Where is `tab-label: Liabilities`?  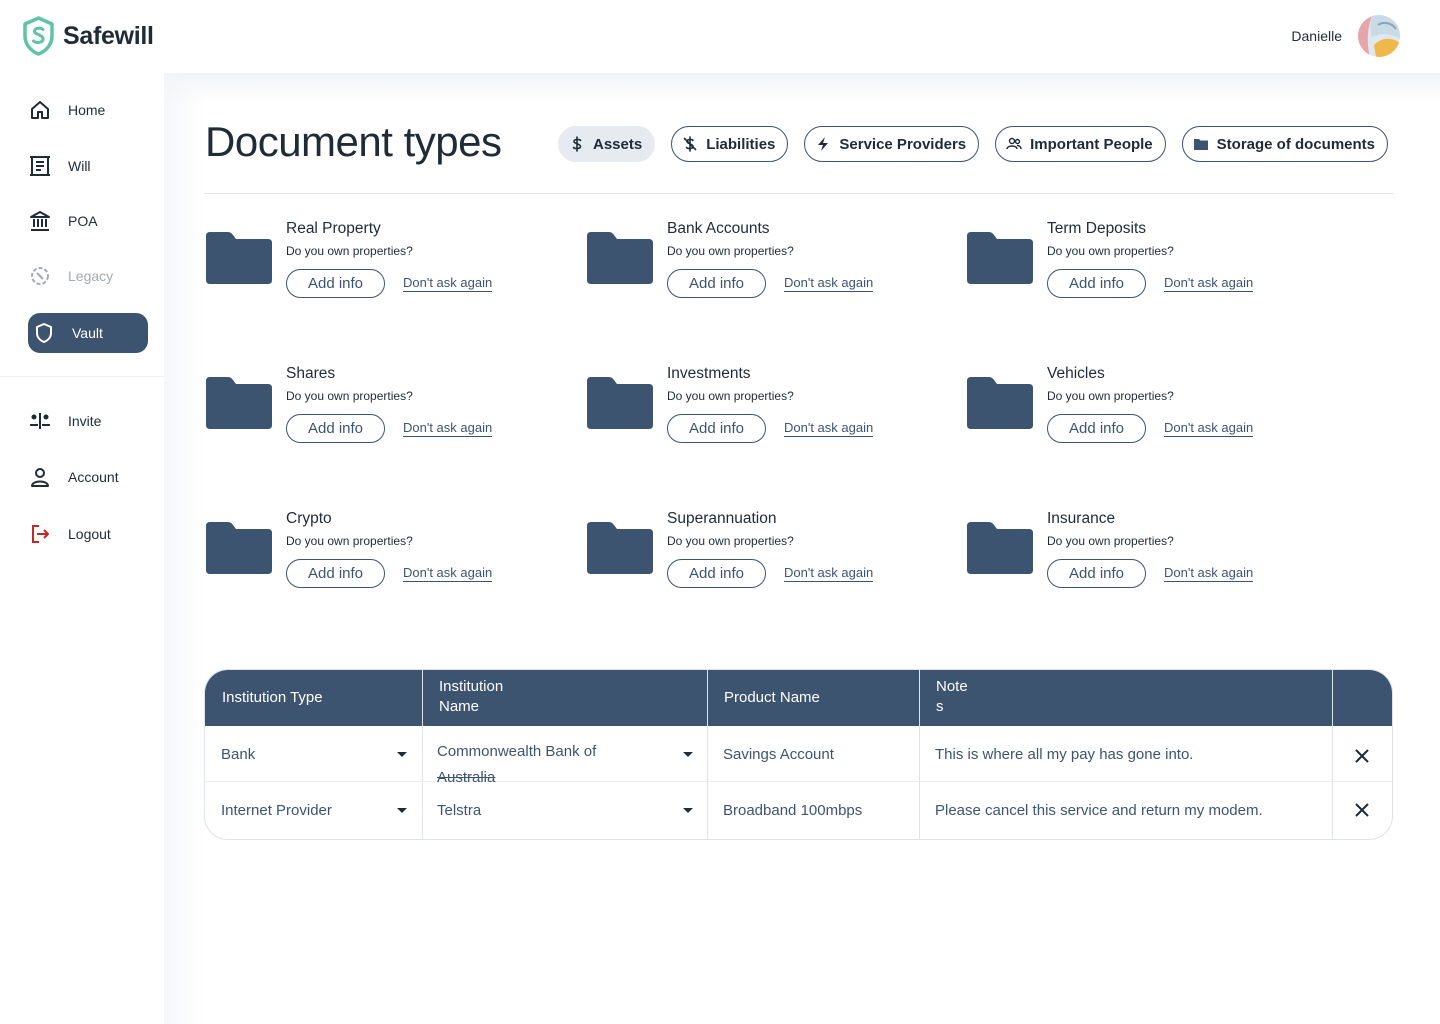 tab-label: Liabilities is located at coordinates (741, 144).